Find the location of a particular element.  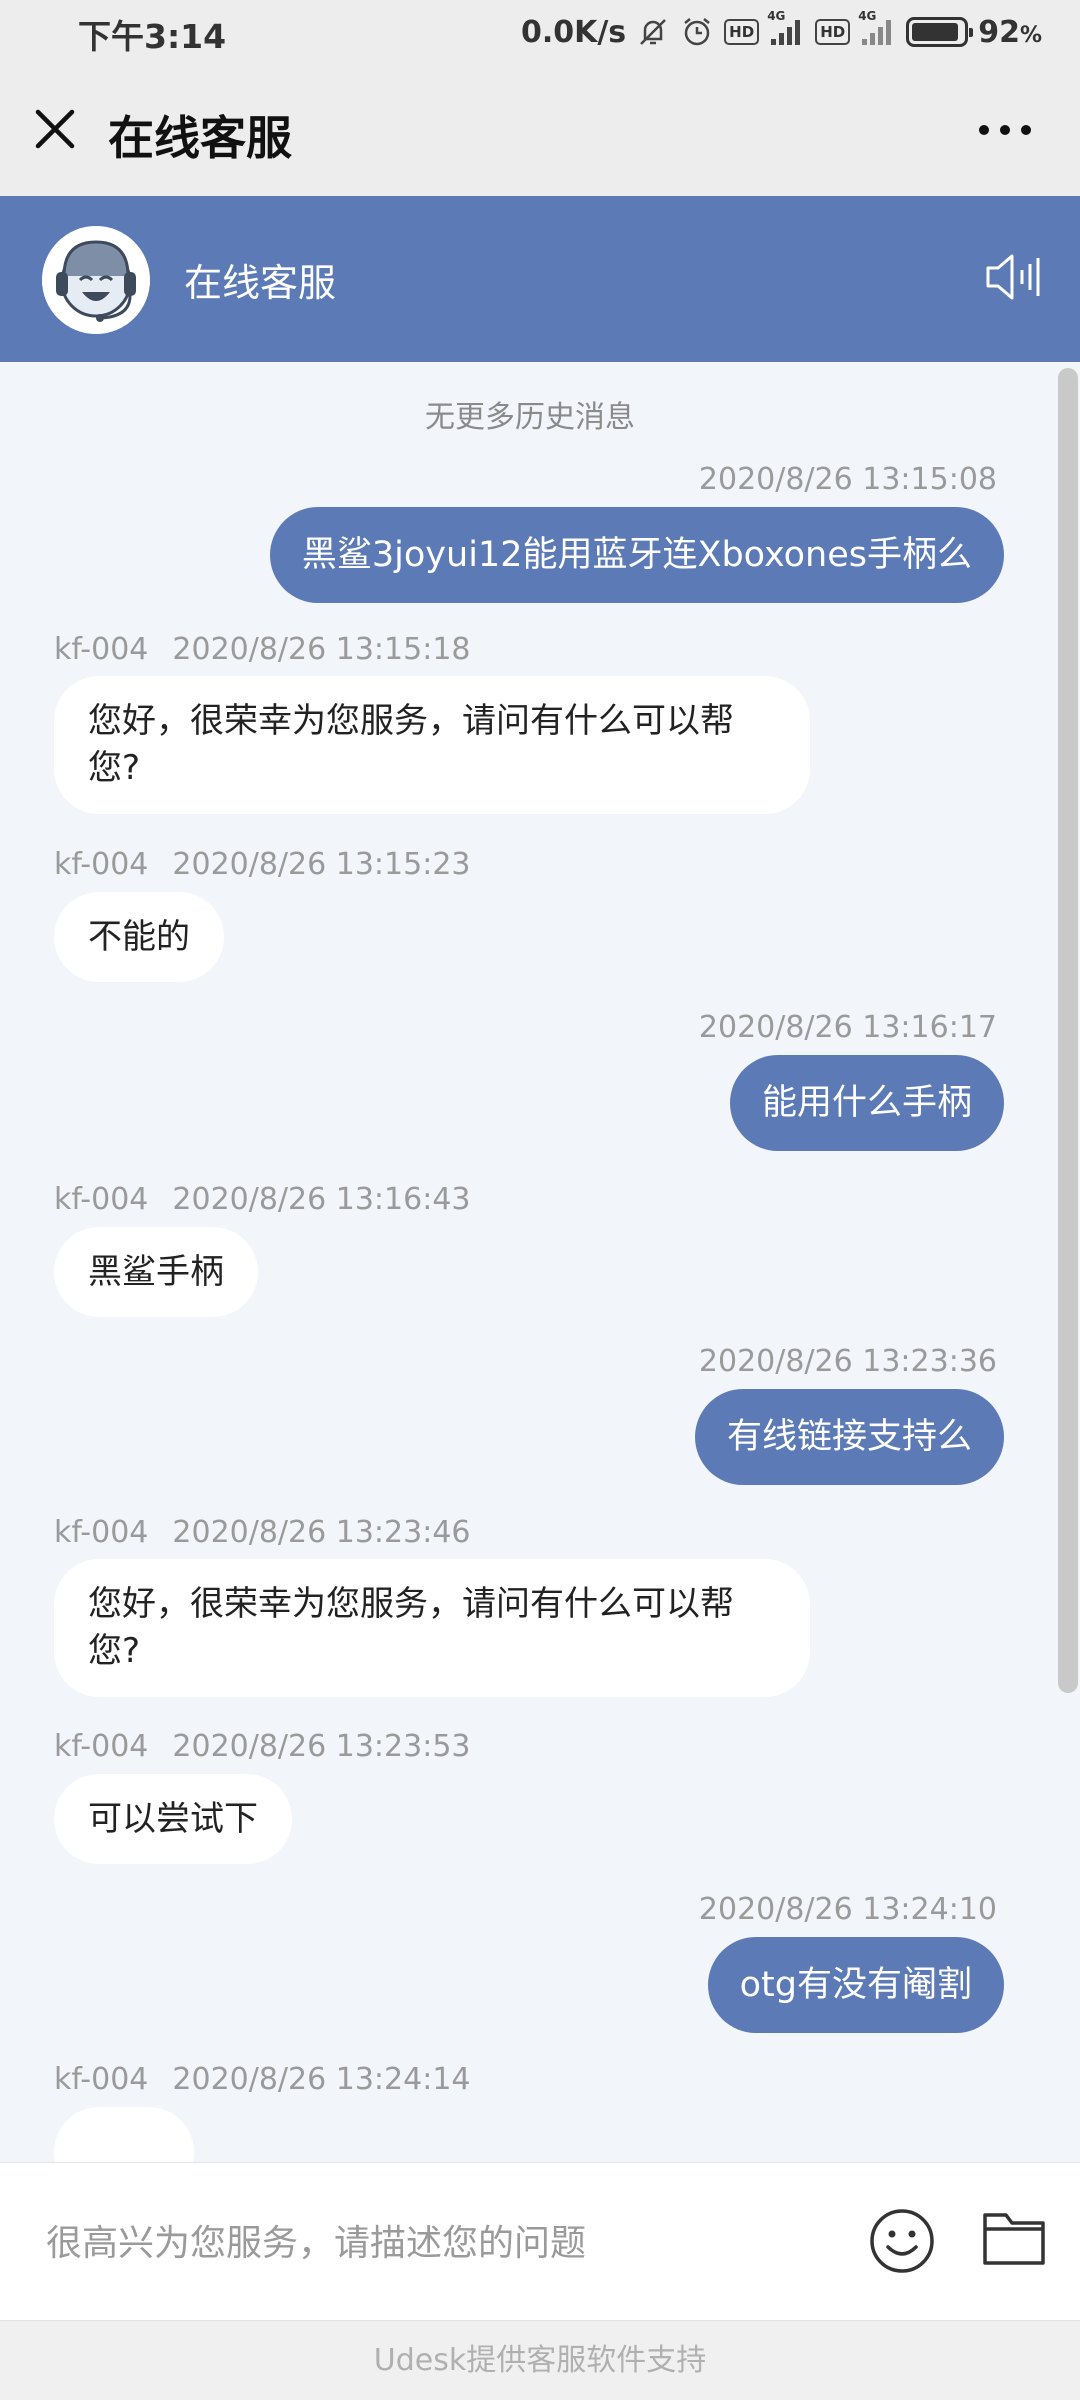

message-timestamp: 2020/8/26 13:24:14 is located at coordinates (321, 2079).